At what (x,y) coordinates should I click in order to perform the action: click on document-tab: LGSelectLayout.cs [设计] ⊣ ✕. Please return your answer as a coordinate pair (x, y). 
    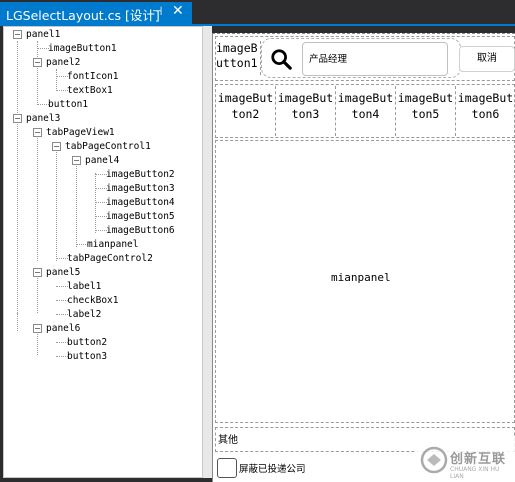
    Looking at the image, I should click on (96, 13).